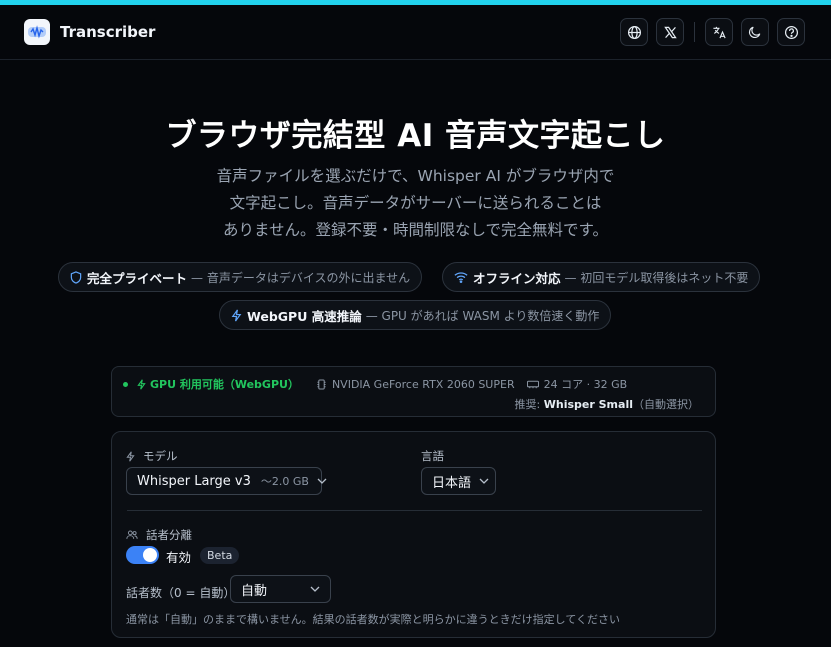 This screenshot has width=831, height=647. Describe the element at coordinates (125, 384) in the screenshot. I see `status-dot` at that location.